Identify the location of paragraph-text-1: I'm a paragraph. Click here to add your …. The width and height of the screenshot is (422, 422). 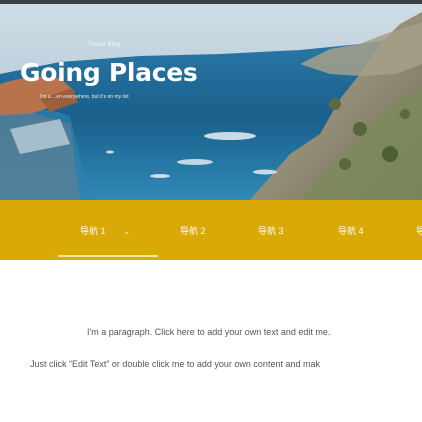
(208, 332).